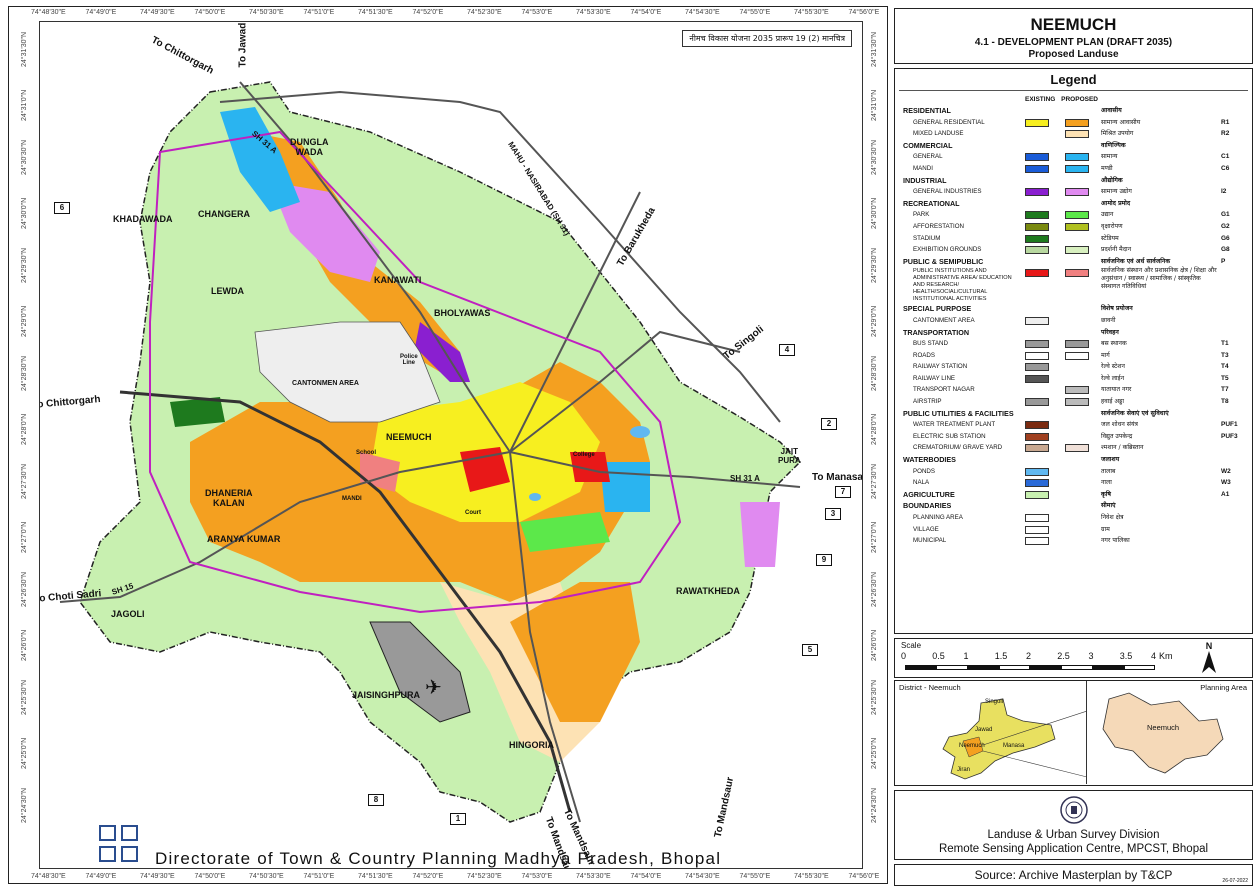 The width and height of the screenshot is (1260, 891). What do you see at coordinates (937, 309) in the screenshot?
I see `legend-row-label: SPECIAL PURPOSE` at bounding box center [937, 309].